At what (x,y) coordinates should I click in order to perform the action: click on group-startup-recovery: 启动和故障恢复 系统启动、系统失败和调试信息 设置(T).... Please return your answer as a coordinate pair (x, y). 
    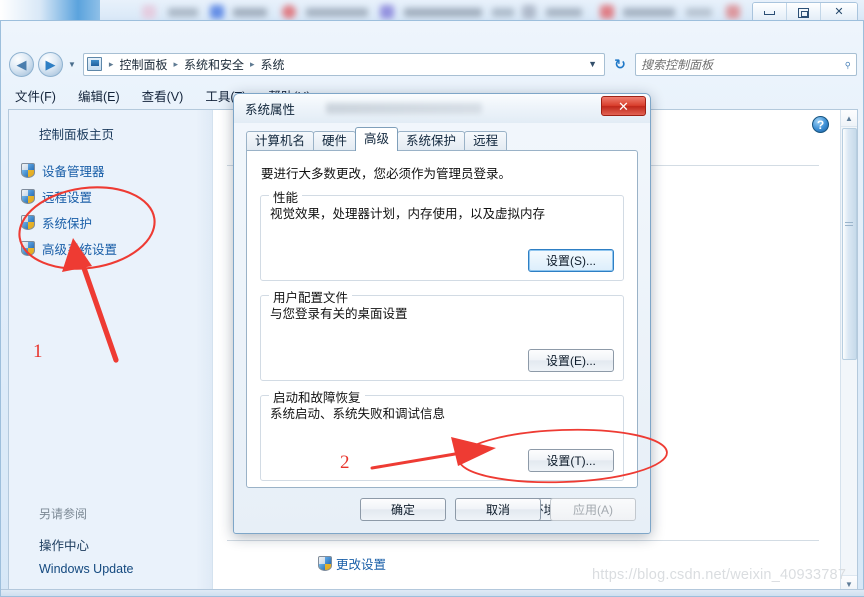
    Looking at the image, I should click on (442, 434).